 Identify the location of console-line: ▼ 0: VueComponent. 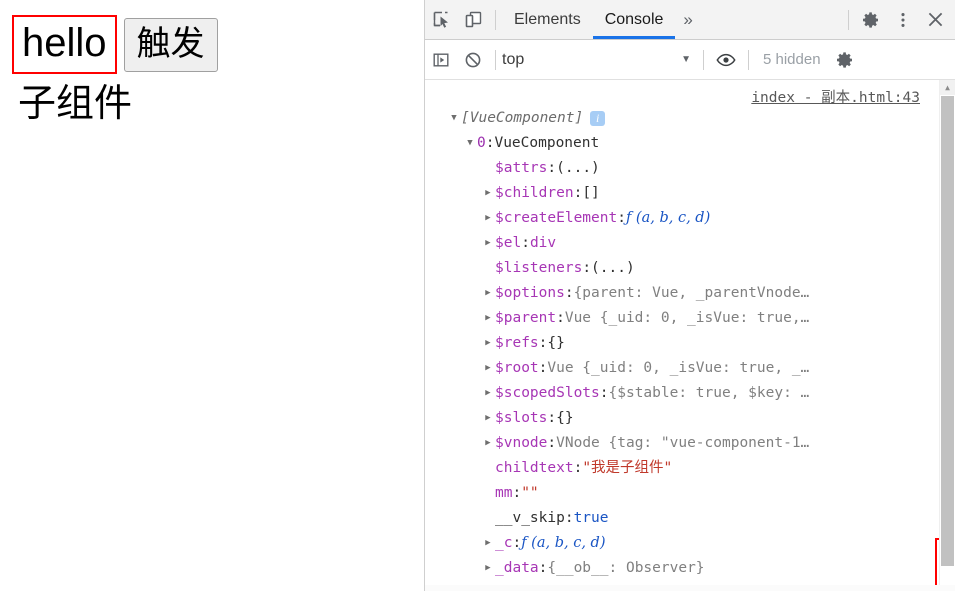
(675, 143).